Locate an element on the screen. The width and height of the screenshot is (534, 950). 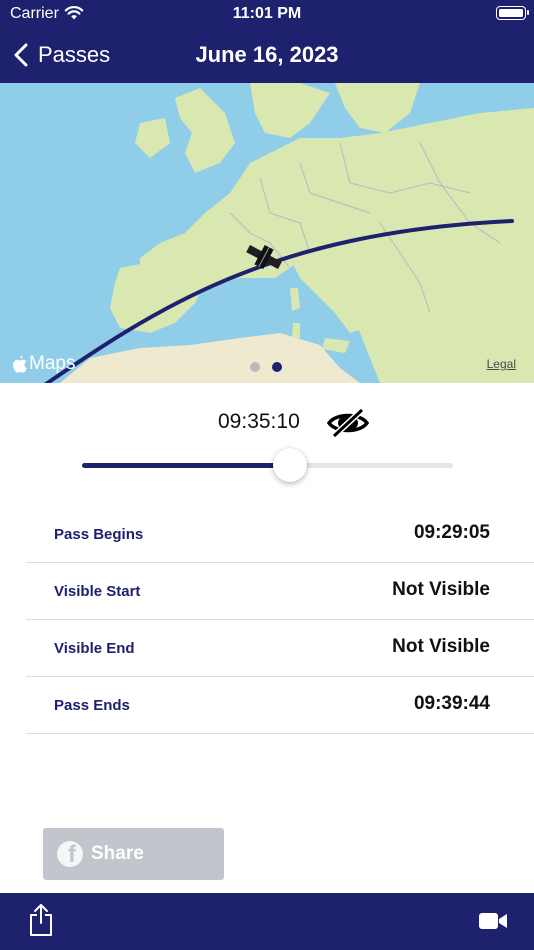
facebook-share-button: f Share is located at coordinates (133, 854).